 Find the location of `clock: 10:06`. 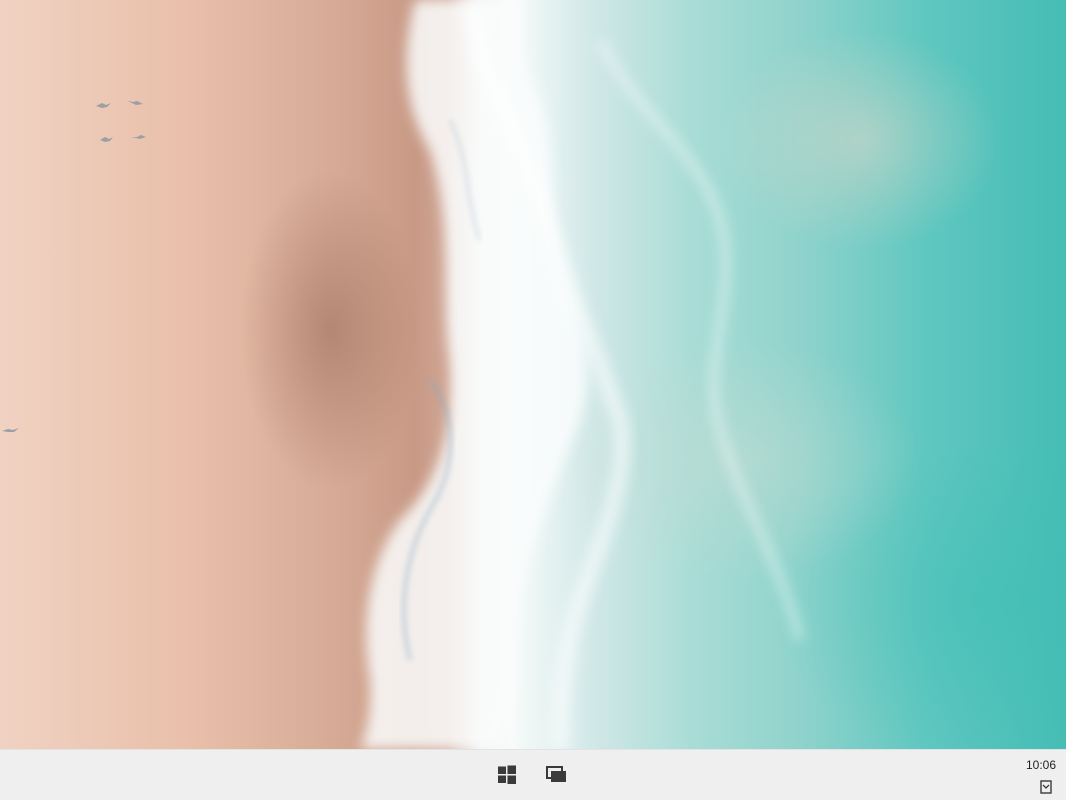

clock: 10:06 is located at coordinates (1041, 765).